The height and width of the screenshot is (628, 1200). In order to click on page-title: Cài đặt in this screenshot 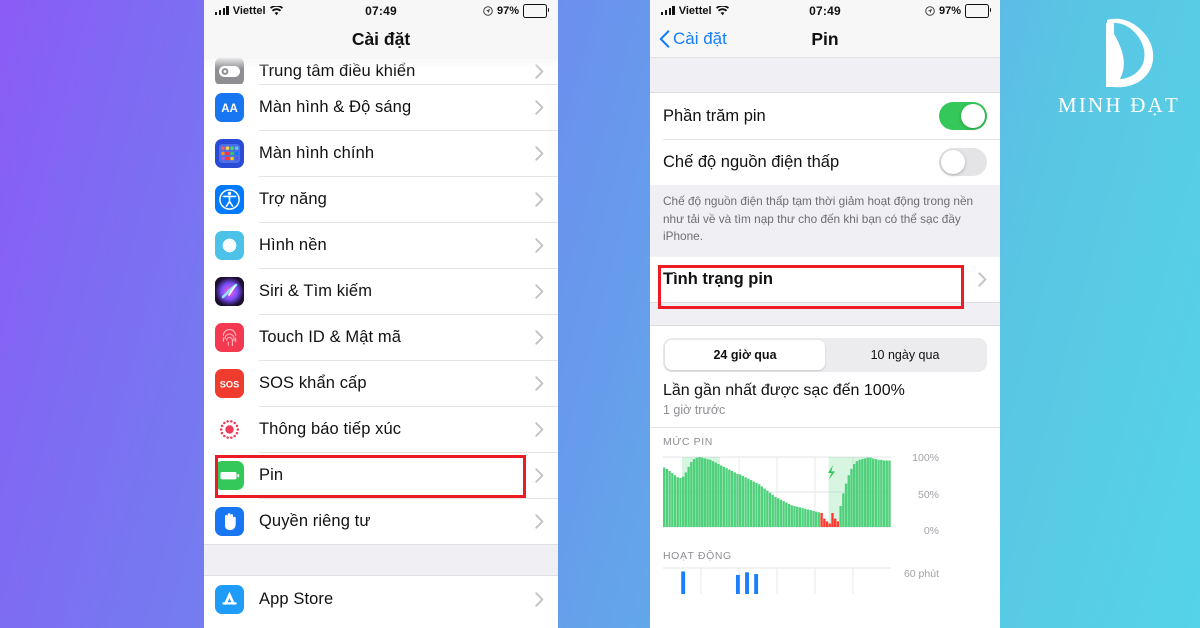, I will do `click(381, 38)`.